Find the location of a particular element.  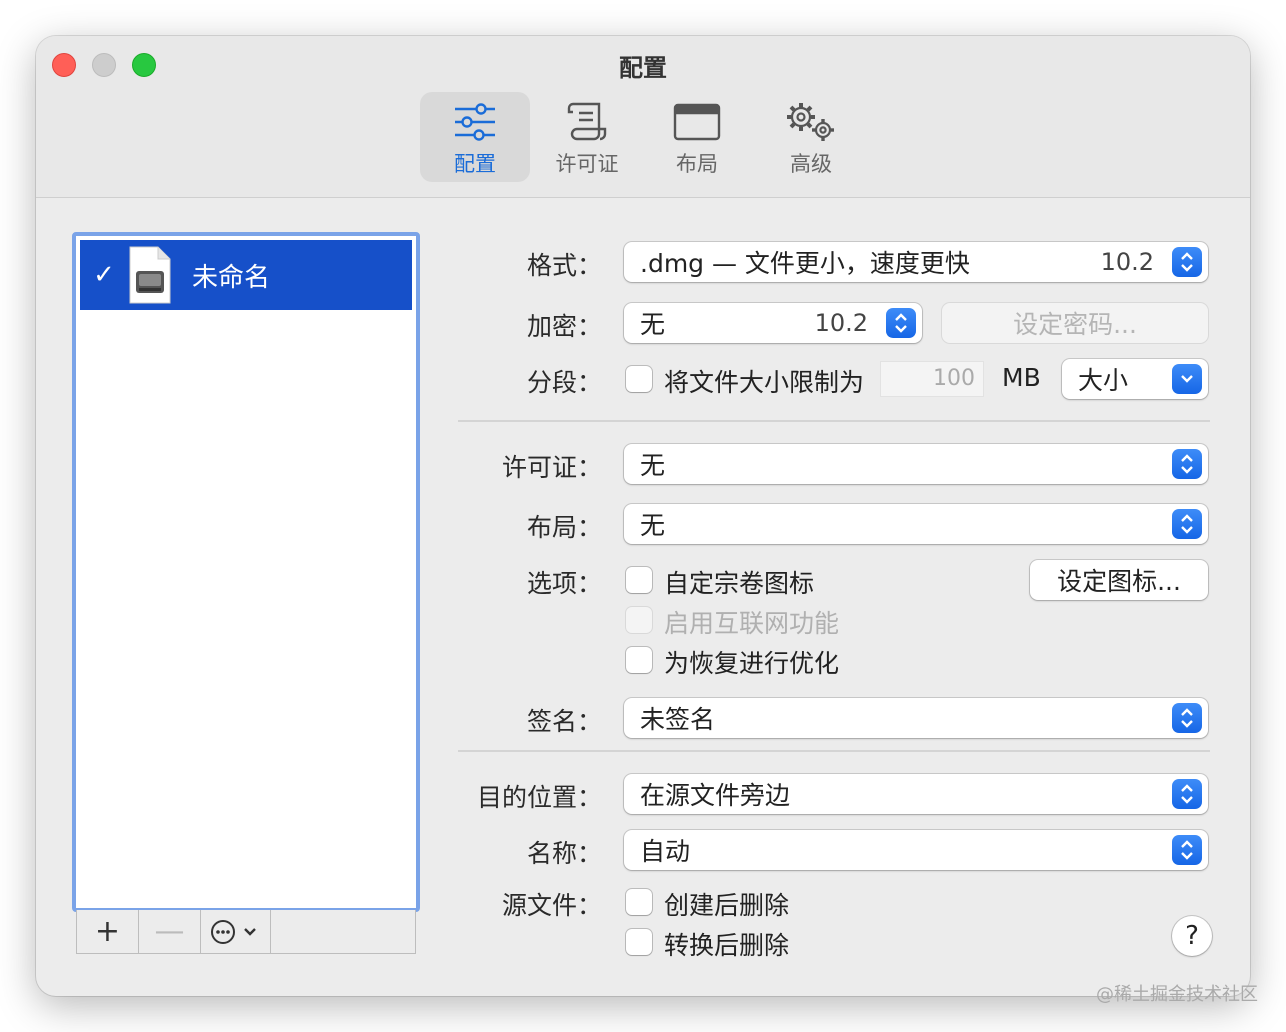

tab-advanced: 高级 is located at coordinates (811, 137).